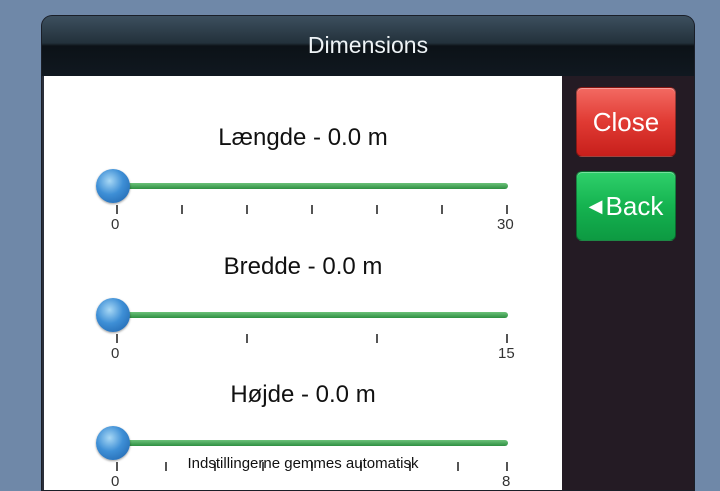 The width and height of the screenshot is (720, 491). I want to click on autosave-note: Indstillingerne gemmes automatisk, so click(303, 463).